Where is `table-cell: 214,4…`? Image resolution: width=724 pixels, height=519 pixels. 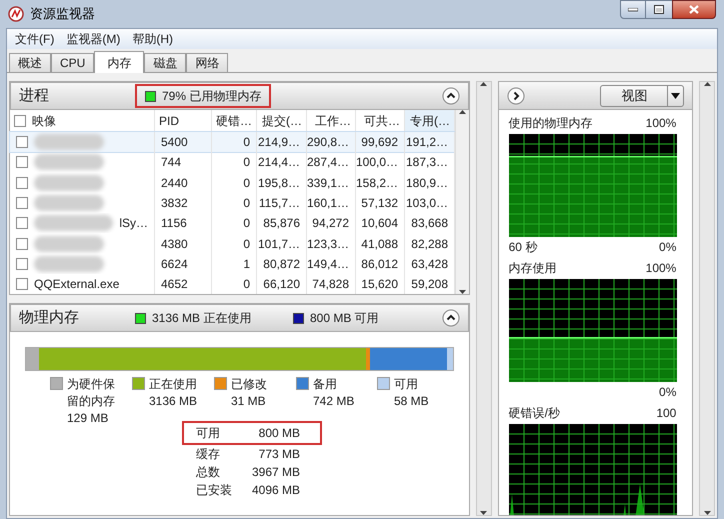 table-cell: 214,4… is located at coordinates (282, 162).